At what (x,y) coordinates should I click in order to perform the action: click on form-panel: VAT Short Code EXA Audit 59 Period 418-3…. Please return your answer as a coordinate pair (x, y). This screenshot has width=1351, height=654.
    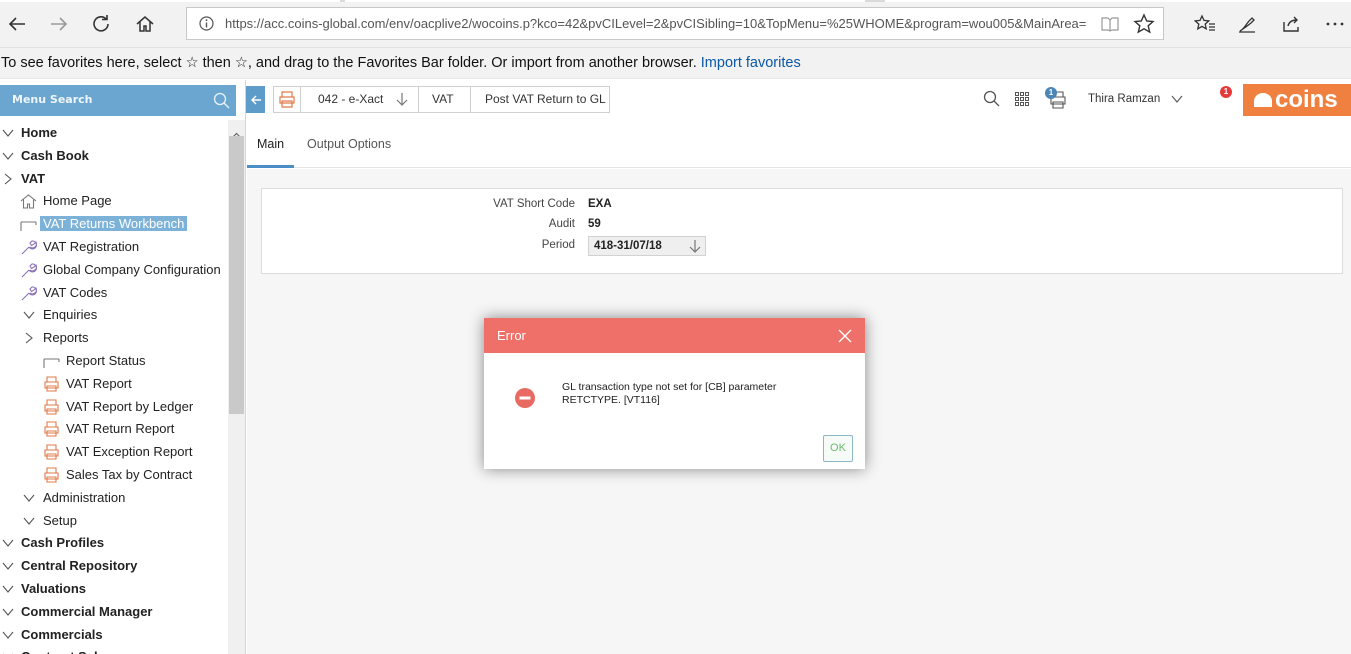
    Looking at the image, I should click on (802, 231).